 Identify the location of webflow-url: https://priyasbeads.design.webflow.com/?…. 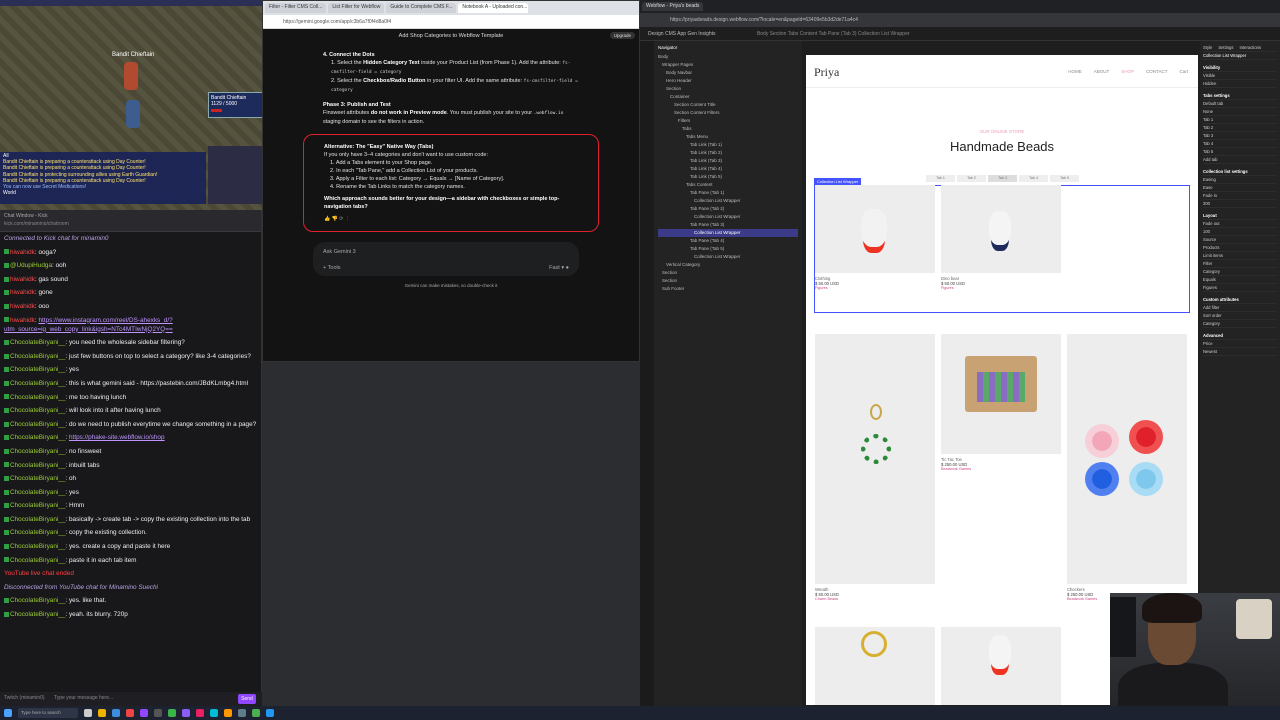
(960, 20).